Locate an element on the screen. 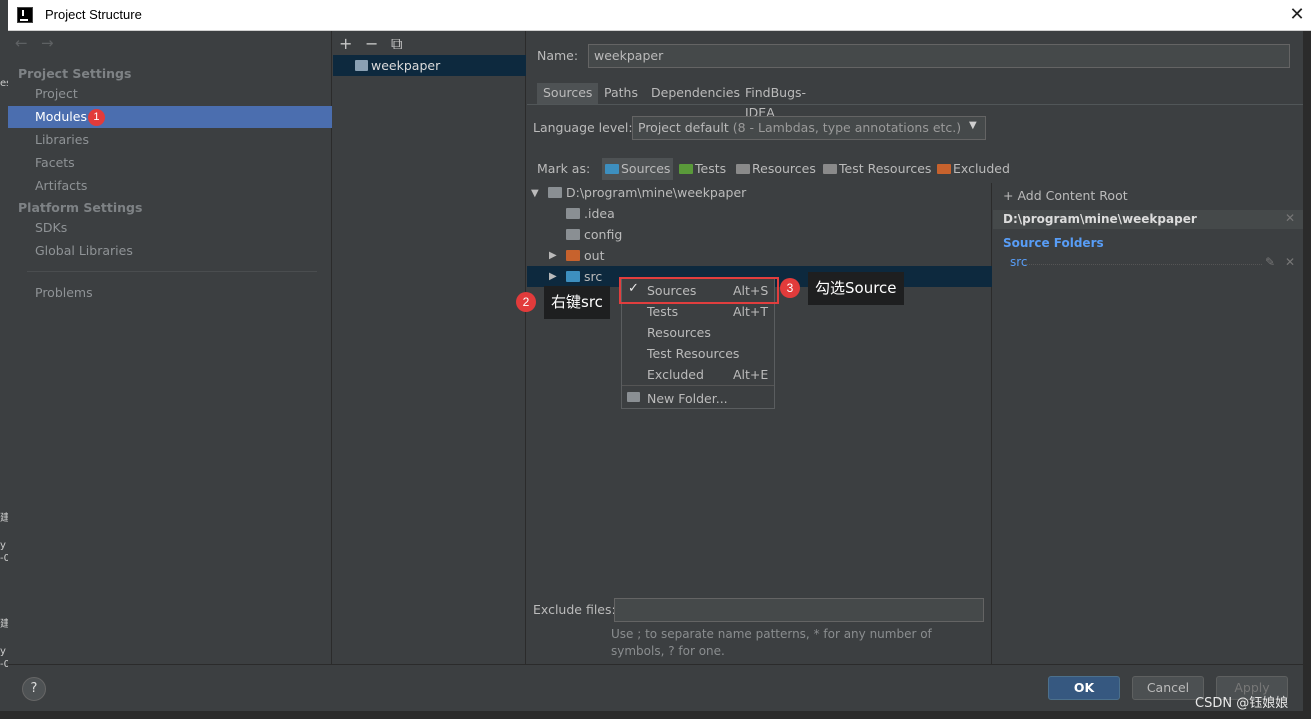 This screenshot has height=719, width=1311. mark-resources-button: Resources is located at coordinates (776, 169).